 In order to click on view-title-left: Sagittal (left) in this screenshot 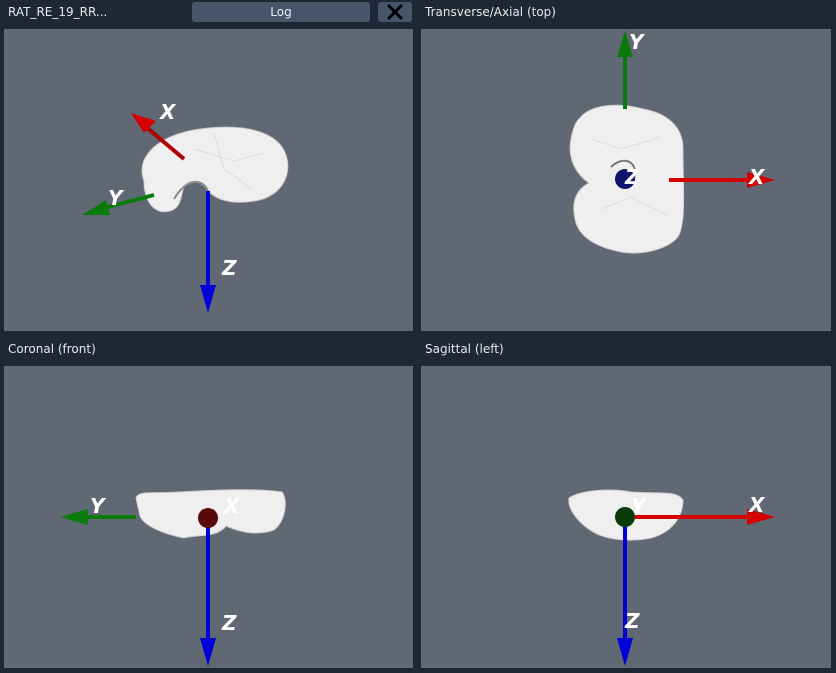, I will do `click(464, 349)`.